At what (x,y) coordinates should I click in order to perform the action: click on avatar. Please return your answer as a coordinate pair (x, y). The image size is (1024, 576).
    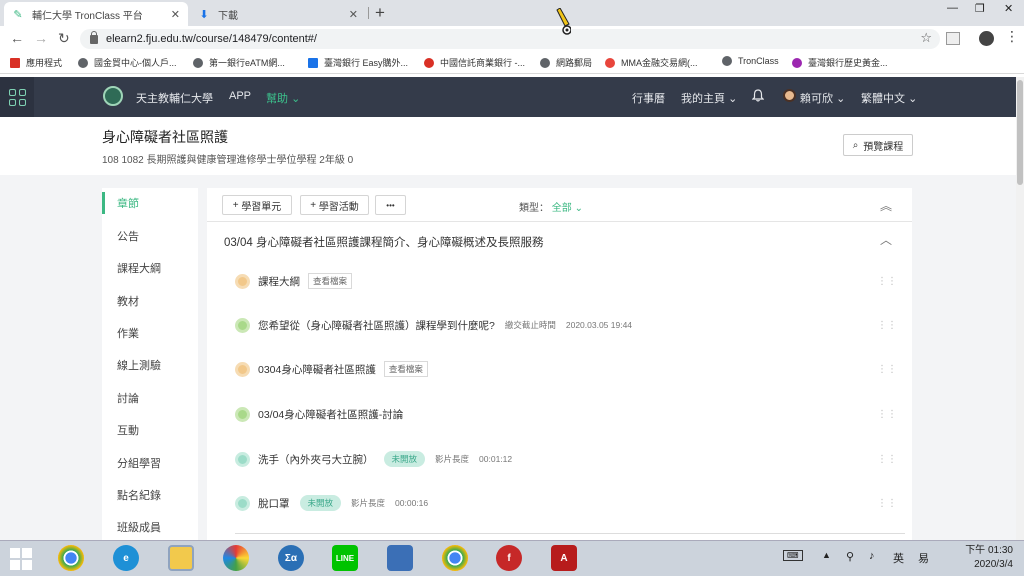
    Looking at the image, I should click on (789, 95).